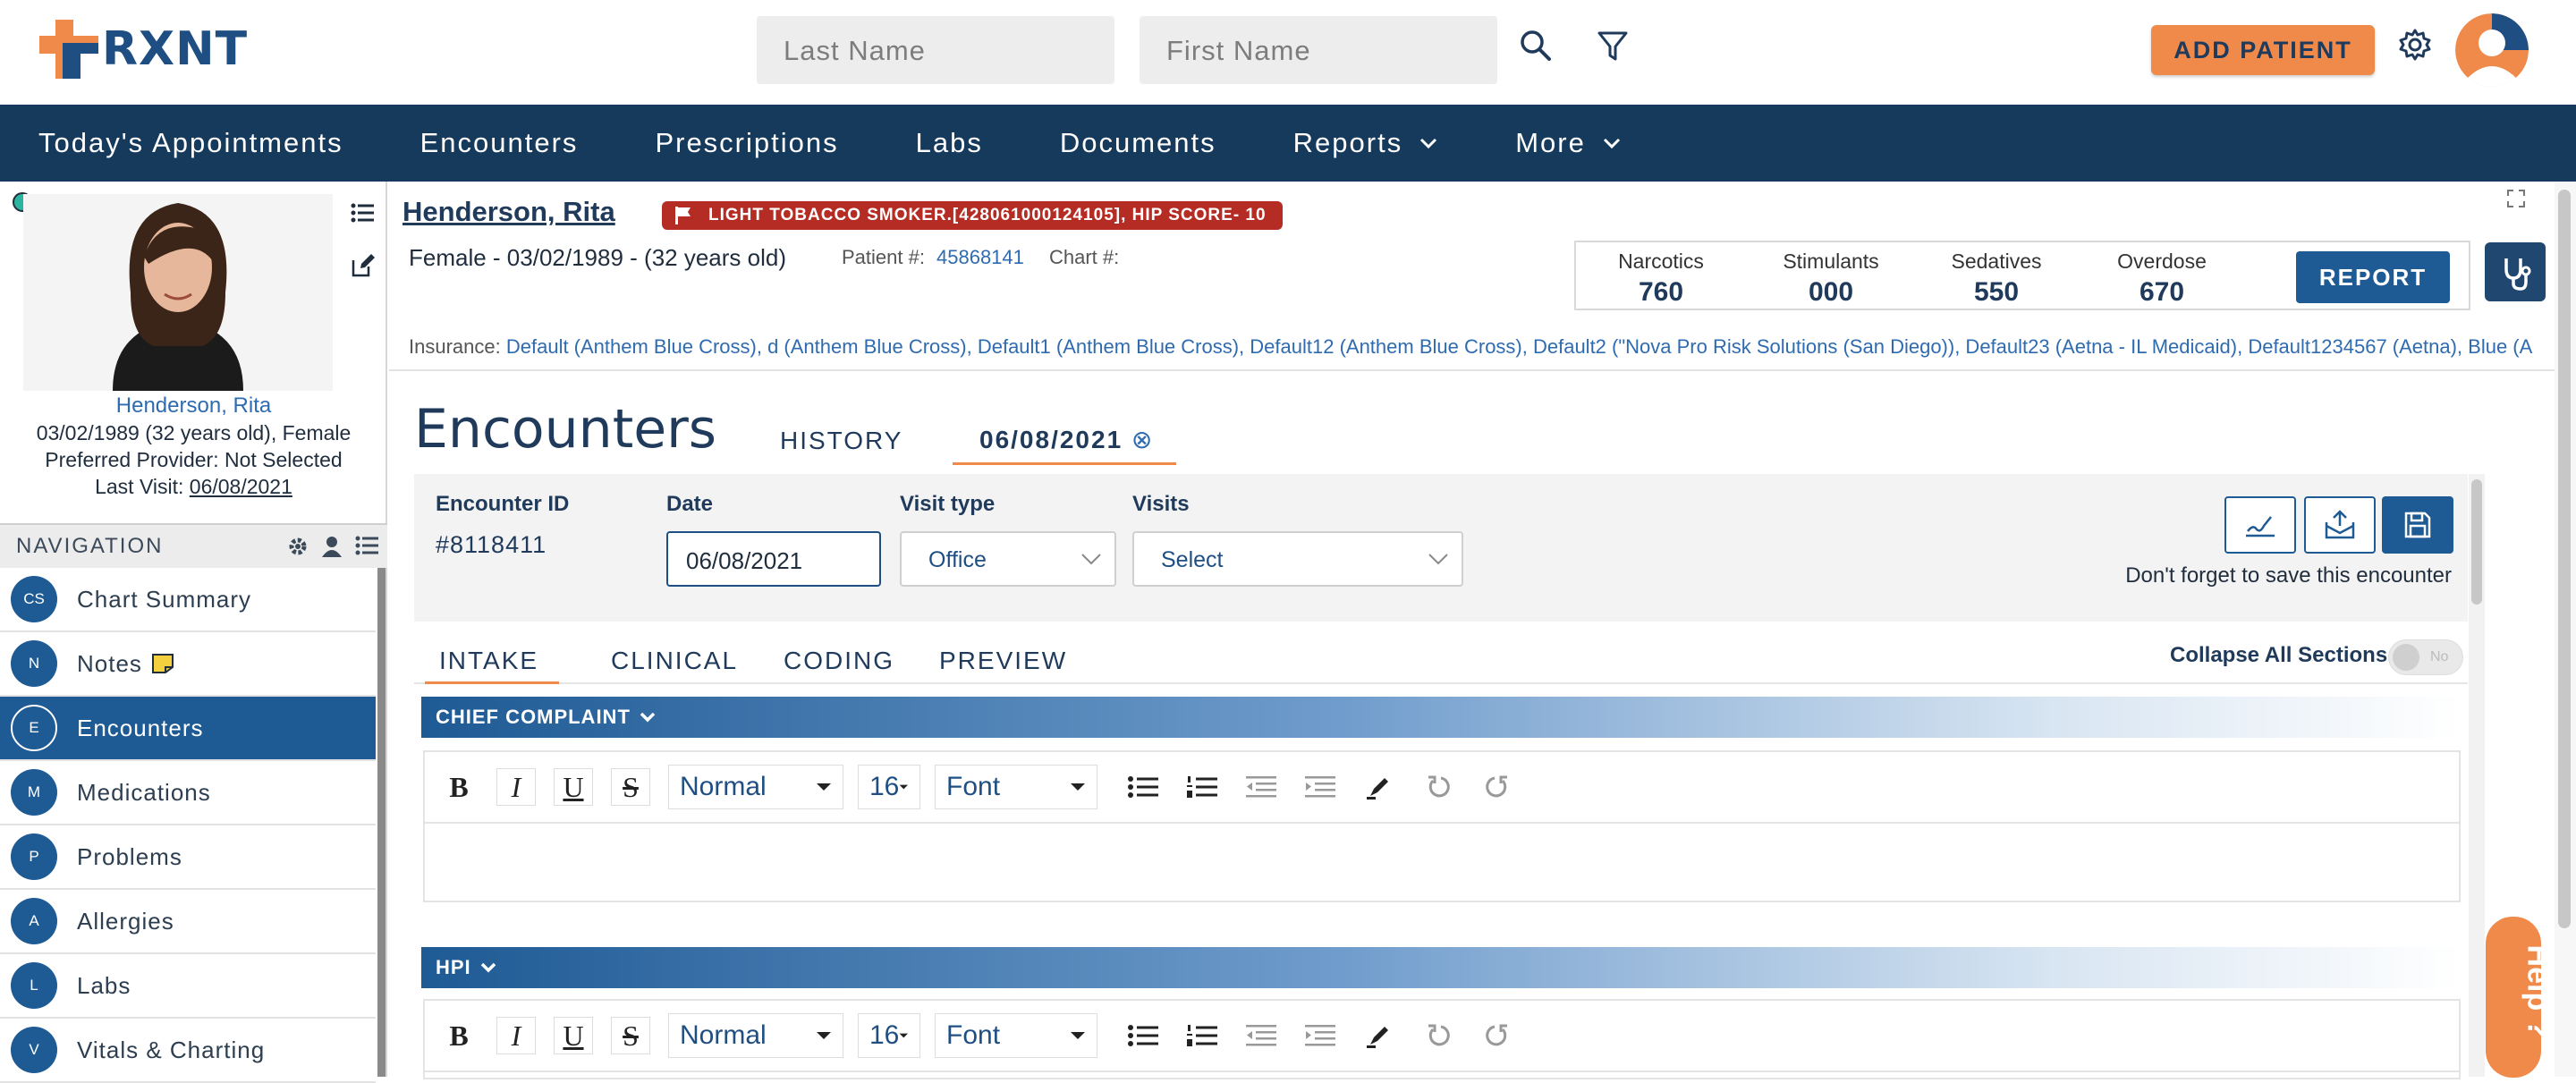 Image resolution: width=2576 pixels, height=1083 pixels. I want to click on last-visit: Last Visit: 06/08/2021, so click(193, 486).